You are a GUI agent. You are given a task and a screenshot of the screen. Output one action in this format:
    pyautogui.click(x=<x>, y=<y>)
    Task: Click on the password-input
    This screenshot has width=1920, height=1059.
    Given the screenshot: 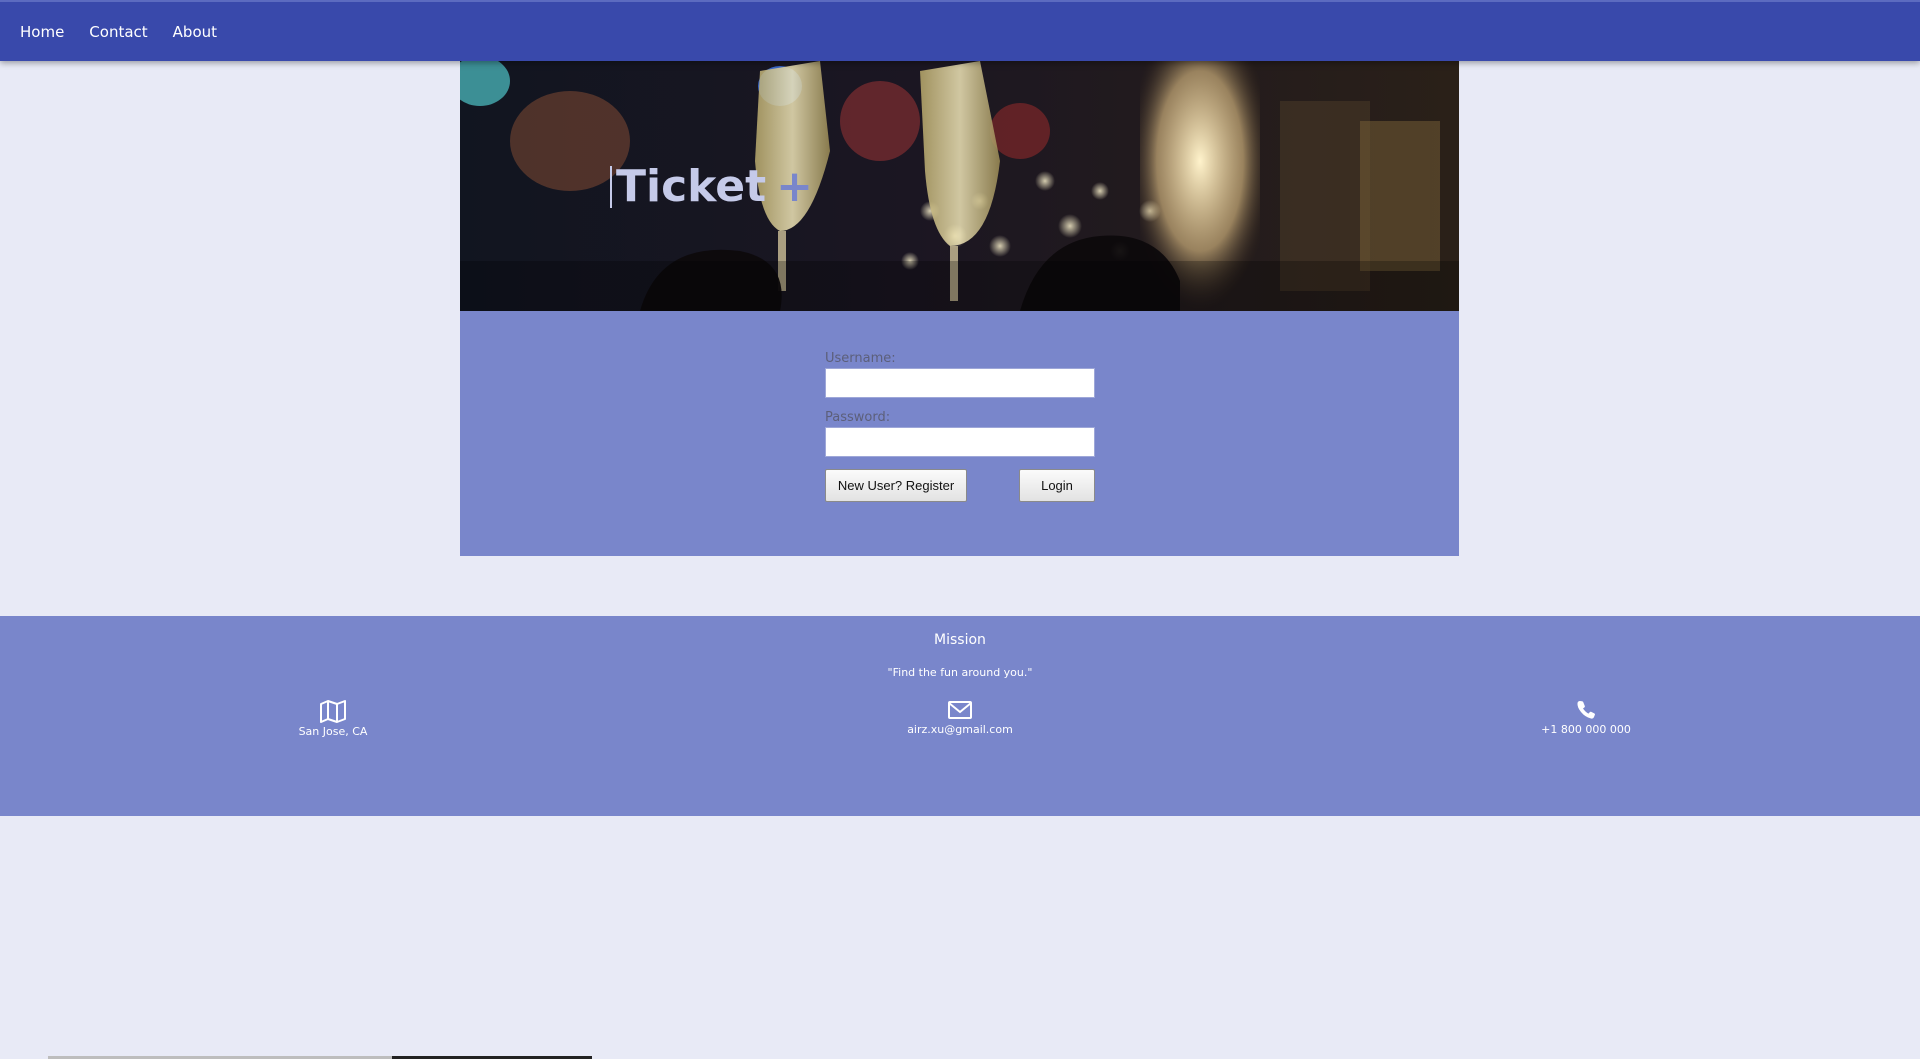 What is the action you would take?
    pyautogui.click(x=960, y=442)
    